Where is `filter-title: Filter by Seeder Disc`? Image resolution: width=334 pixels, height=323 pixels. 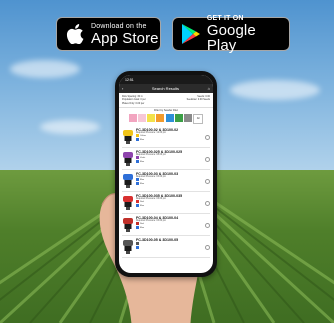 filter-title: Filter by Seeder Disc is located at coordinates (166, 111).